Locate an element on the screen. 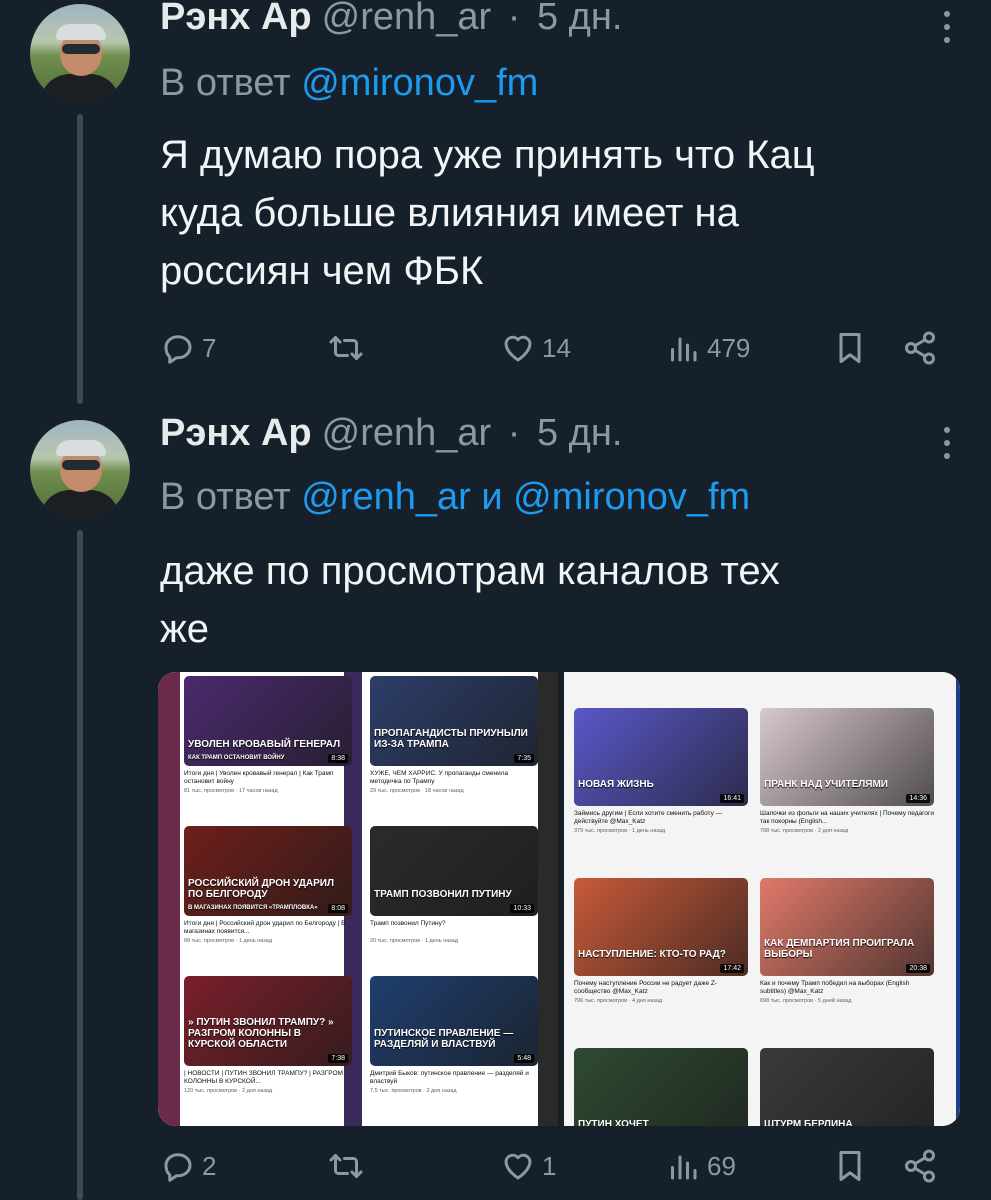 This screenshot has width=991, height=1200. like-count: 1 is located at coordinates (549, 1165).